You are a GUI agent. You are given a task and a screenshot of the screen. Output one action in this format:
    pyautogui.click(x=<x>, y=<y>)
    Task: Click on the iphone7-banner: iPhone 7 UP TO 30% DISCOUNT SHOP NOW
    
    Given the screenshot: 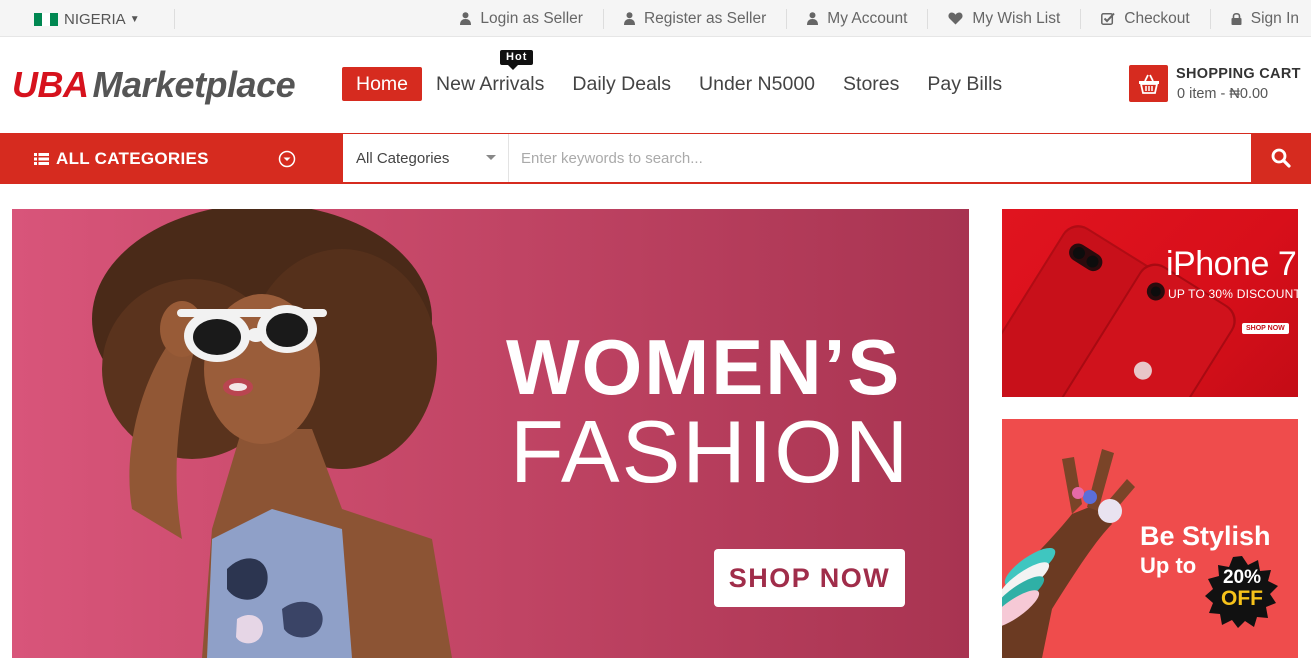 What is the action you would take?
    pyautogui.click(x=1150, y=303)
    